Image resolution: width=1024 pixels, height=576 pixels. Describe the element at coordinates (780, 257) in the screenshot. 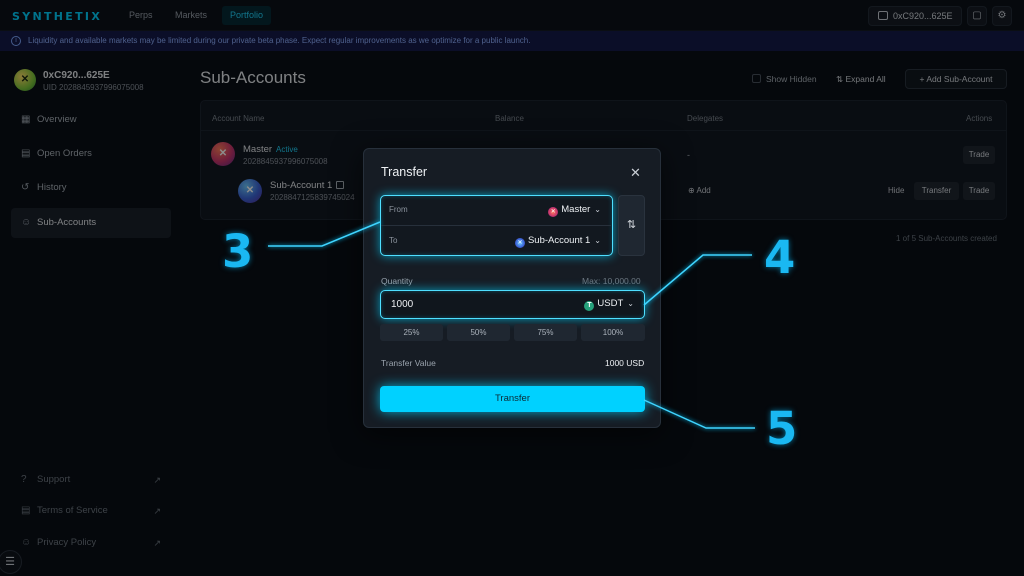

I see `callout-number-4: 4` at that location.